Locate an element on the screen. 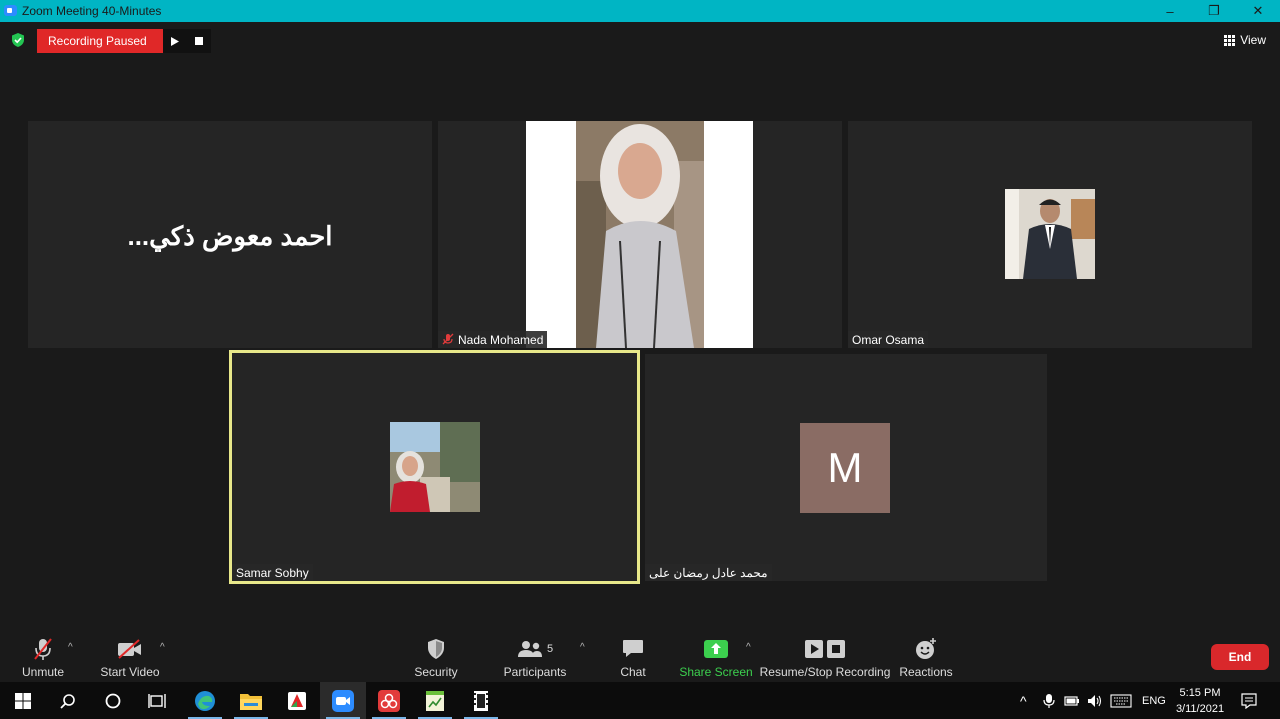  zoom-app-icon is located at coordinates (10, 10).